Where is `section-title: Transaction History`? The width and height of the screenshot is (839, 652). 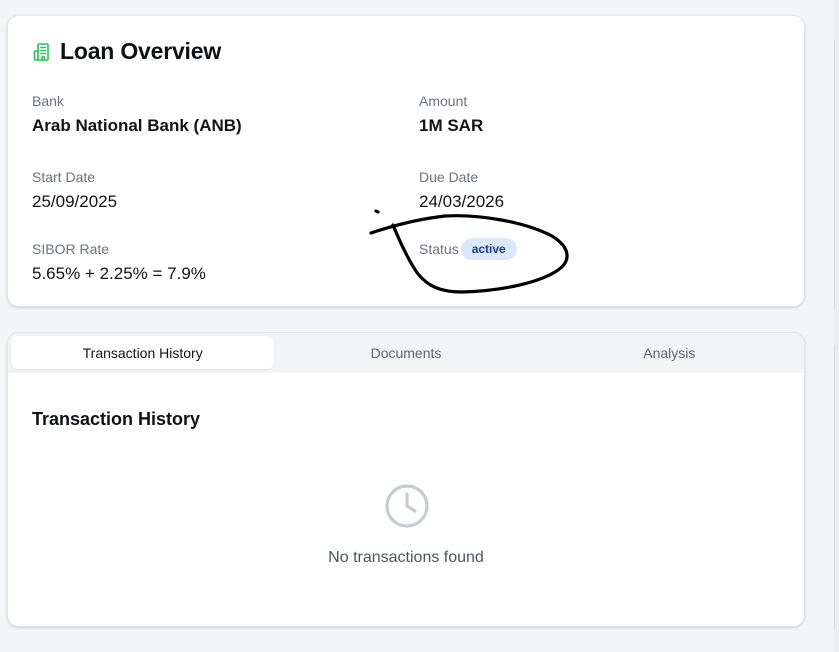 section-title: Transaction History is located at coordinates (116, 419).